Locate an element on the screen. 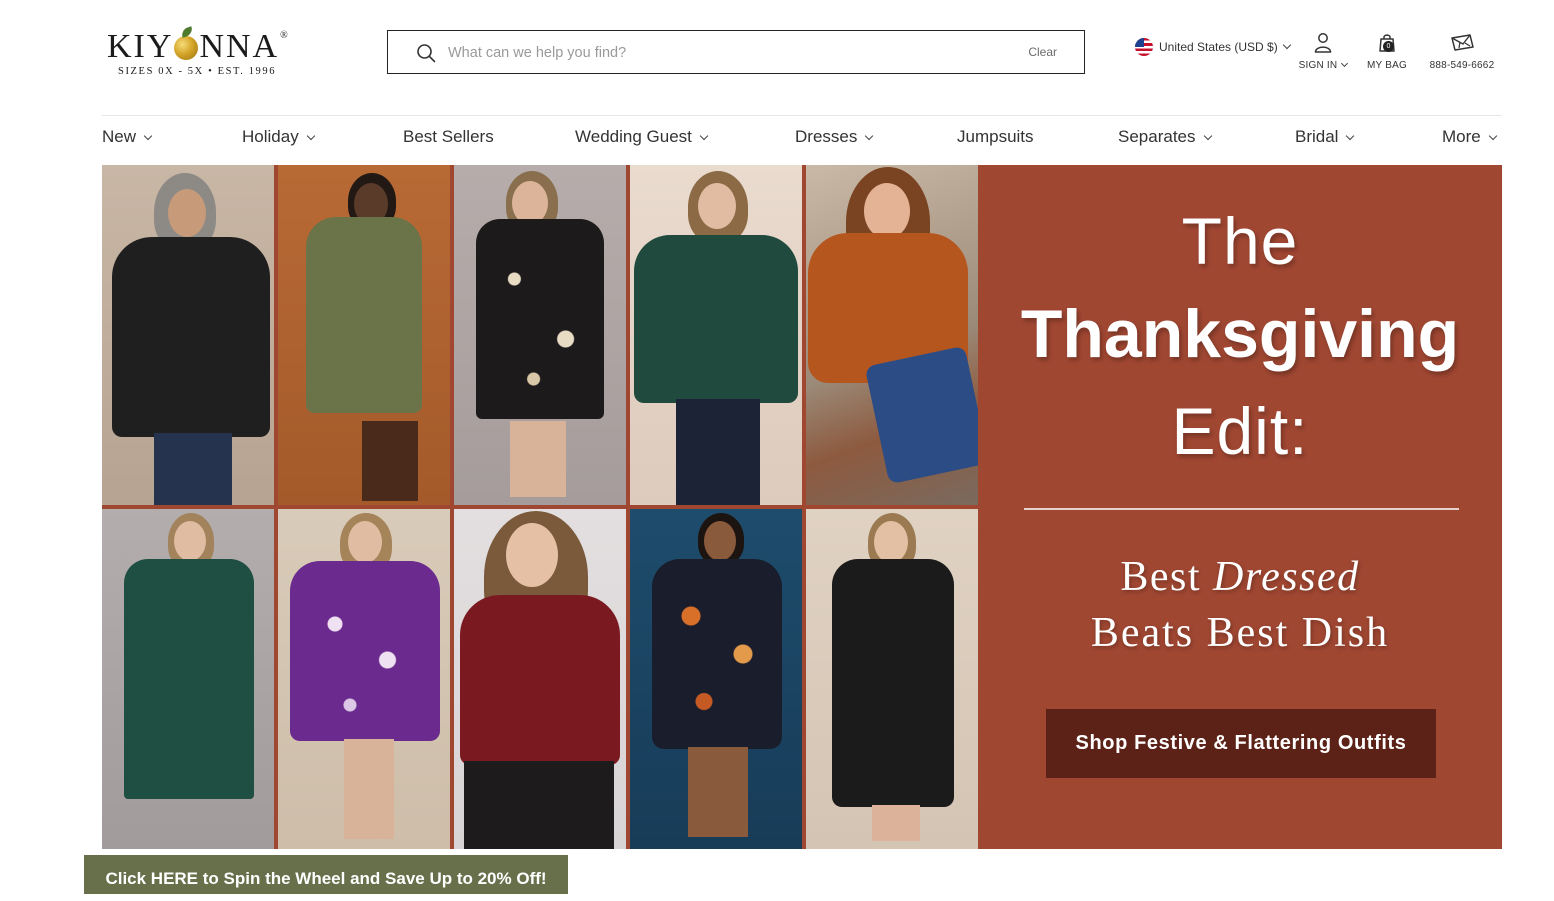  nav-item-label: Best Sellers is located at coordinates (448, 136).